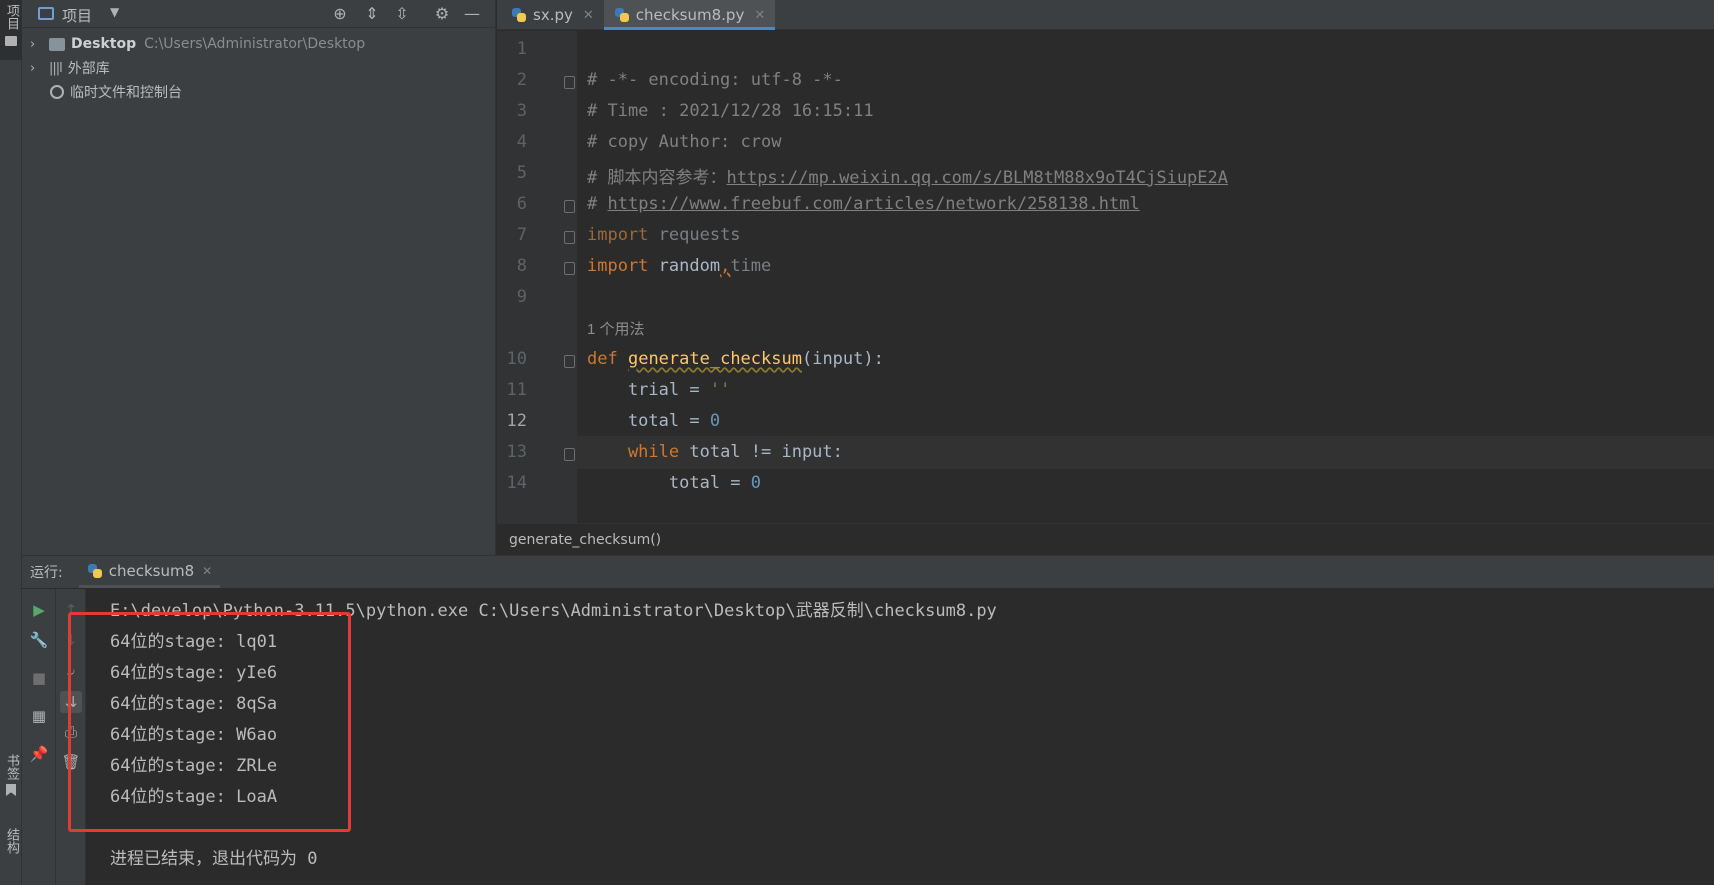  I want to click on pin-icon: 📌, so click(39, 754).